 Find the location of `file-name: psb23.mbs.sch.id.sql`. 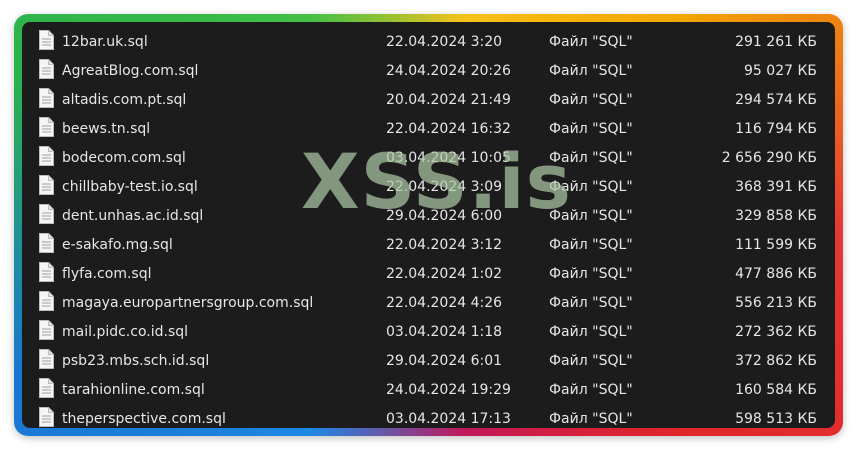

file-name: psb23.mbs.sch.id.sql is located at coordinates (136, 360).